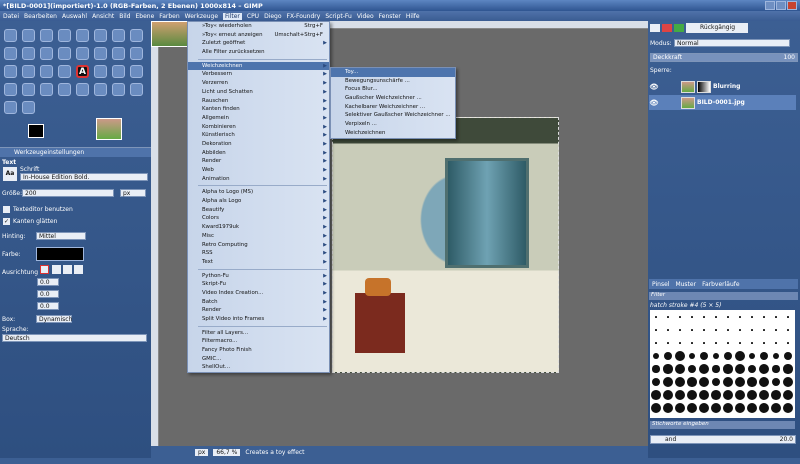 Image resolution: width=800 pixels, height=464 pixels. What do you see at coordinates (145, 16) in the screenshot?
I see `menu-ebene: Ebene` at bounding box center [145, 16].